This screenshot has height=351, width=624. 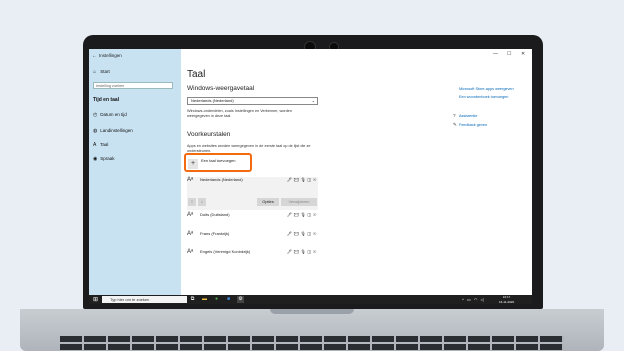 I want to click on chrome-icon: ●, so click(x=216, y=299).